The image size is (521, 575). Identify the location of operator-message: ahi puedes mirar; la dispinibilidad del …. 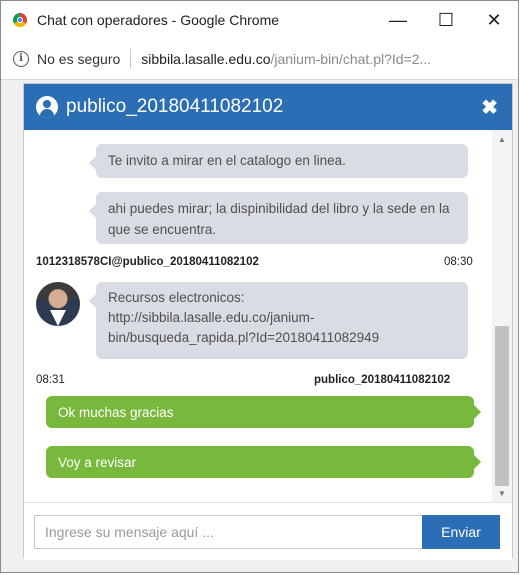
(278, 218).